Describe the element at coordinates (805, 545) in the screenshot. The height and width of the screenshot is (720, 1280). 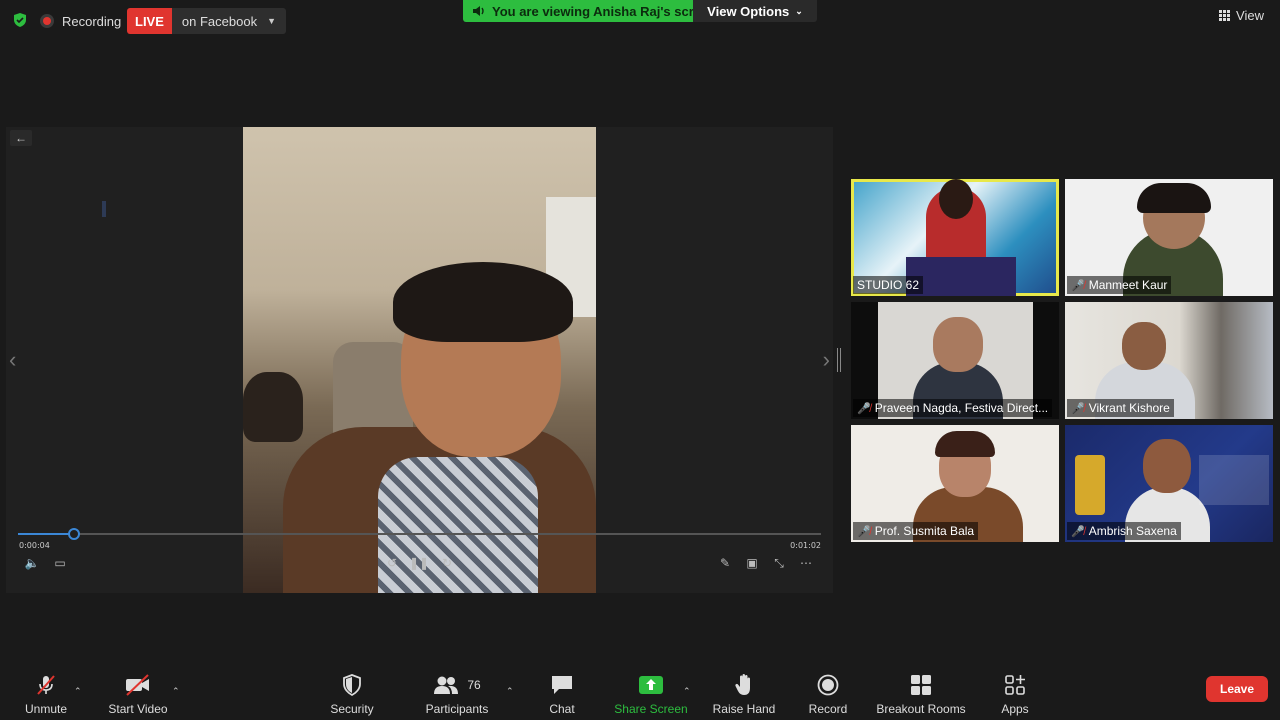
I see `time-total: 0:01:02` at that location.